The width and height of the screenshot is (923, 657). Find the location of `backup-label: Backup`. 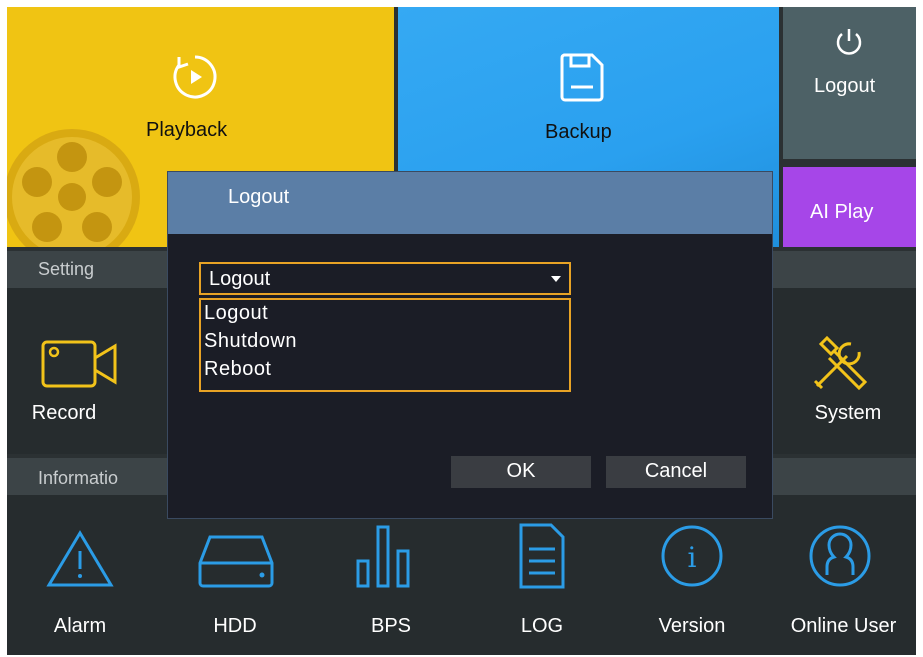

backup-label: Backup is located at coordinates (578, 132).